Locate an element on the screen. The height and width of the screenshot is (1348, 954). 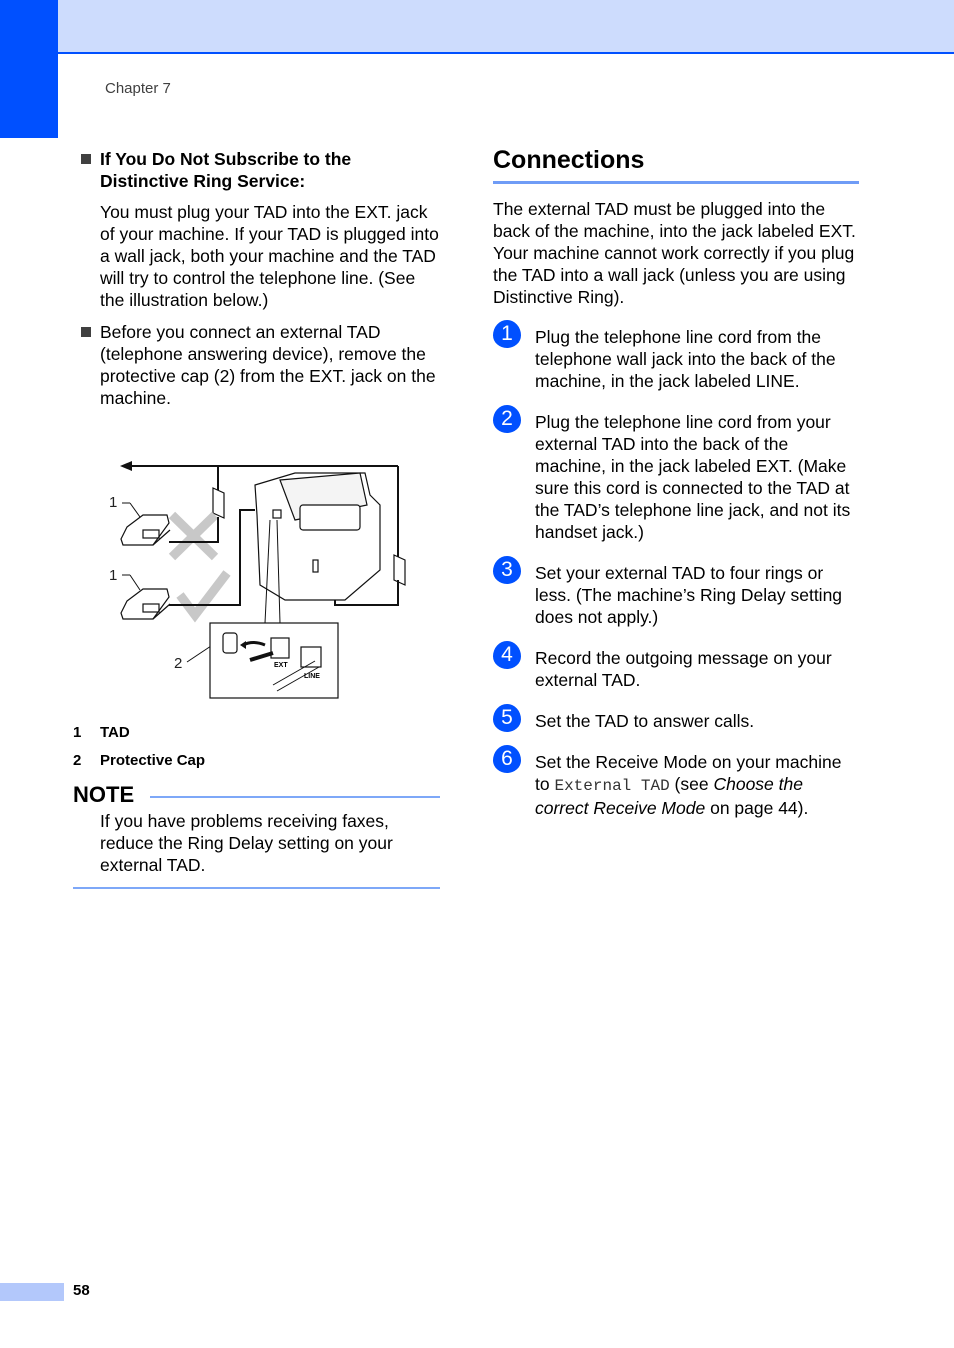
connection-illustration: EXT LINE 1 1 2 is located at coordinates (257, 580).